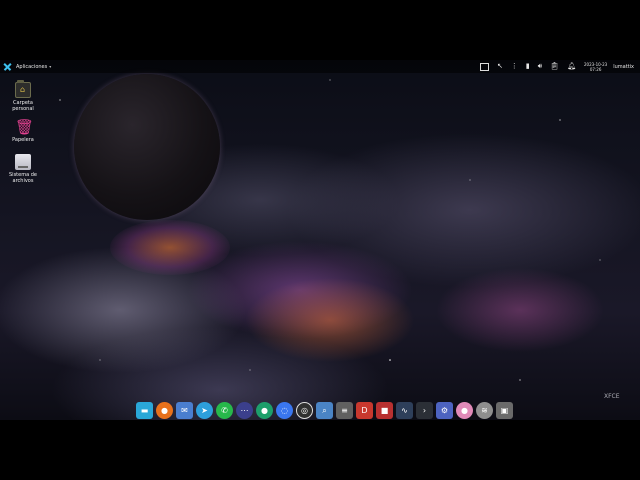  What do you see at coordinates (424, 410) in the screenshot?
I see `terminal-icon: ›` at bounding box center [424, 410].